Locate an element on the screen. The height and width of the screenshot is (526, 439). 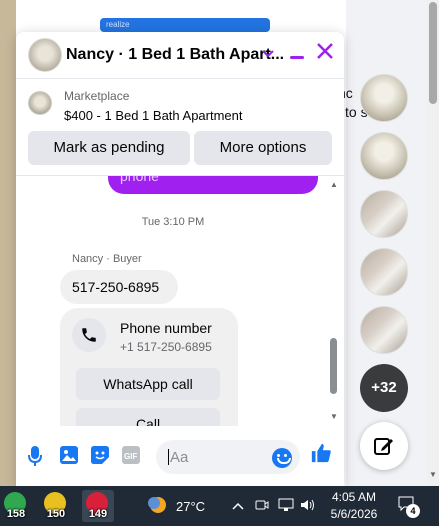
taskbar-app: 158 is located at coordinates (16, 506).